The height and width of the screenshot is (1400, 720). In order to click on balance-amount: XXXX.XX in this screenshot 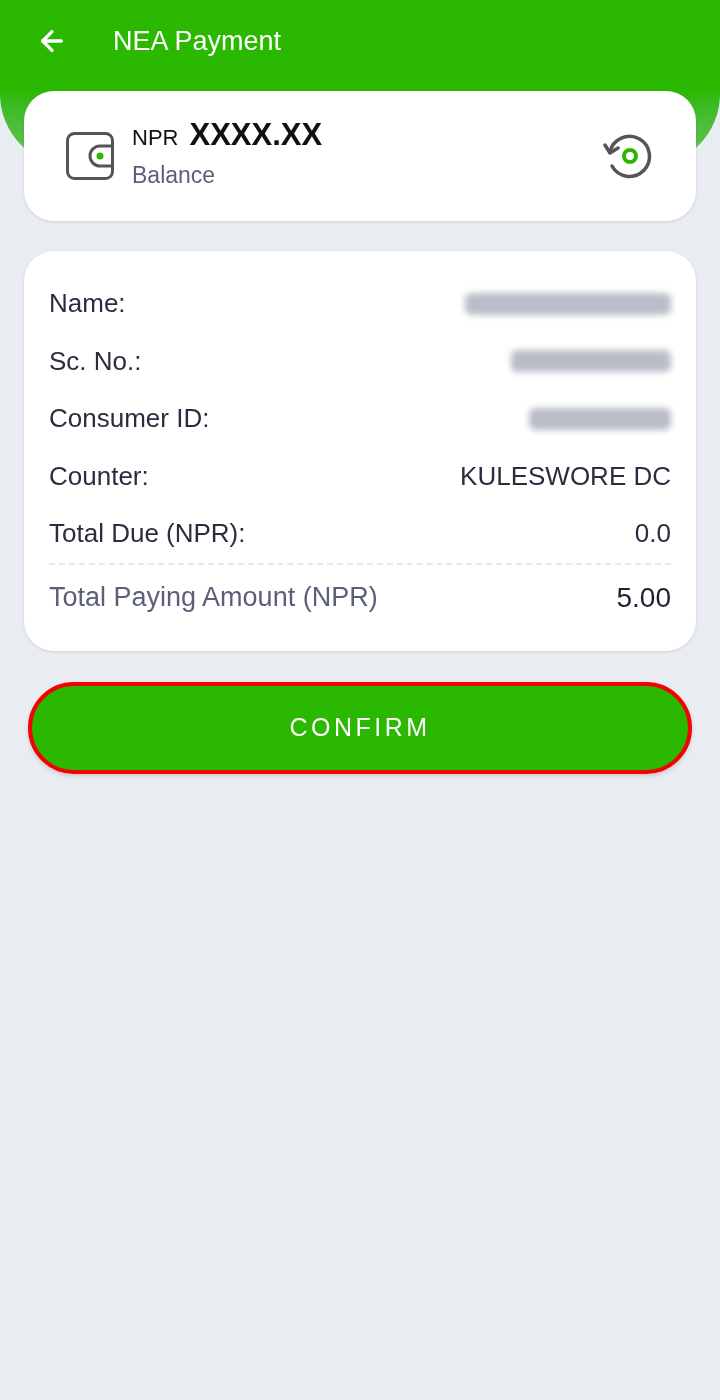, I will do `click(256, 135)`.